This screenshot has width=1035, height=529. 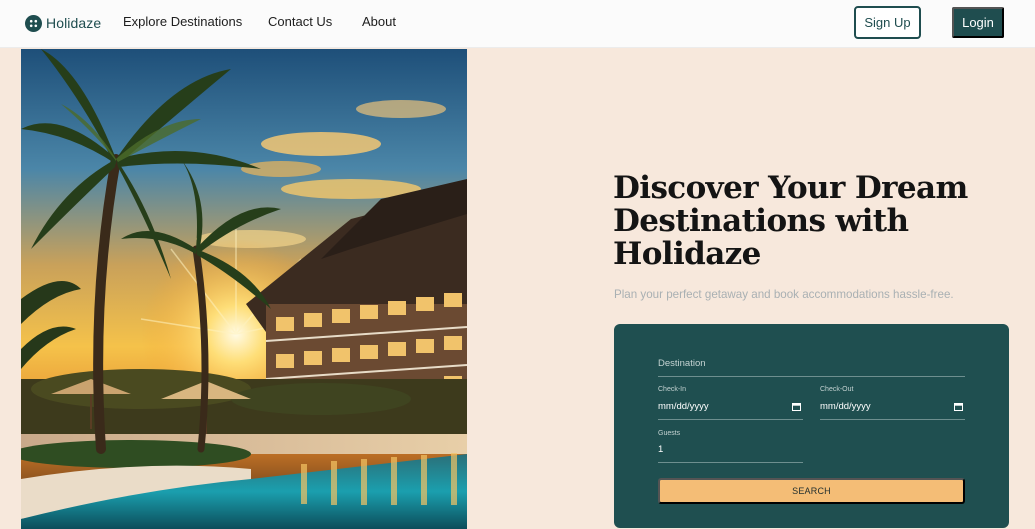 What do you see at coordinates (33, 23) in the screenshot?
I see `grid-dots-logo-icon` at bounding box center [33, 23].